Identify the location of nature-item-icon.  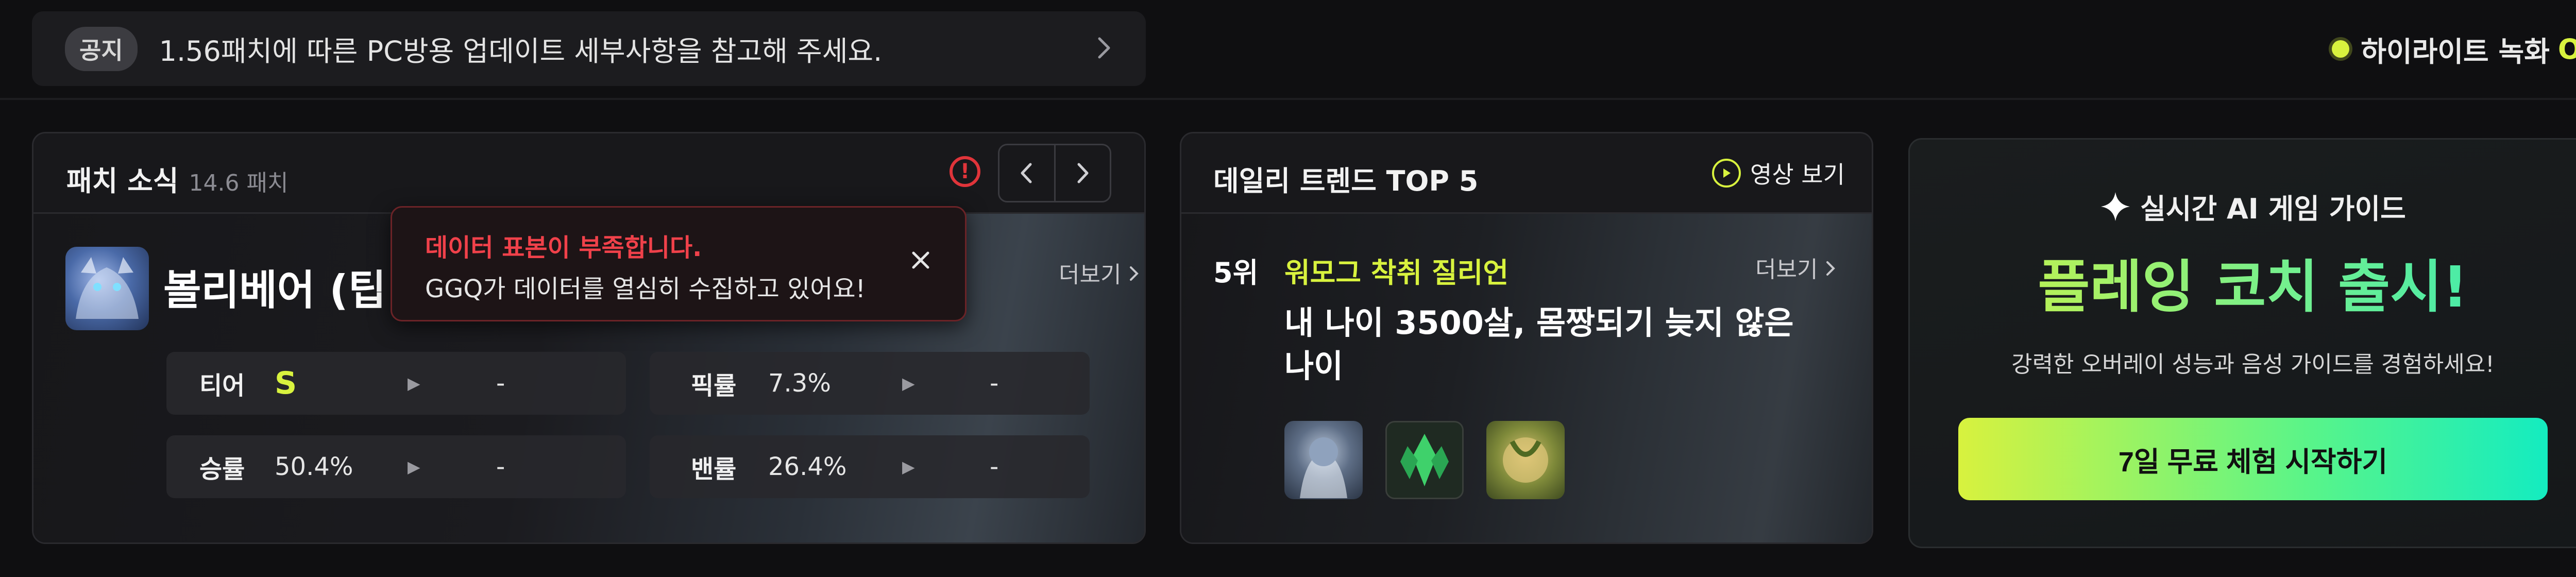
(1525, 460).